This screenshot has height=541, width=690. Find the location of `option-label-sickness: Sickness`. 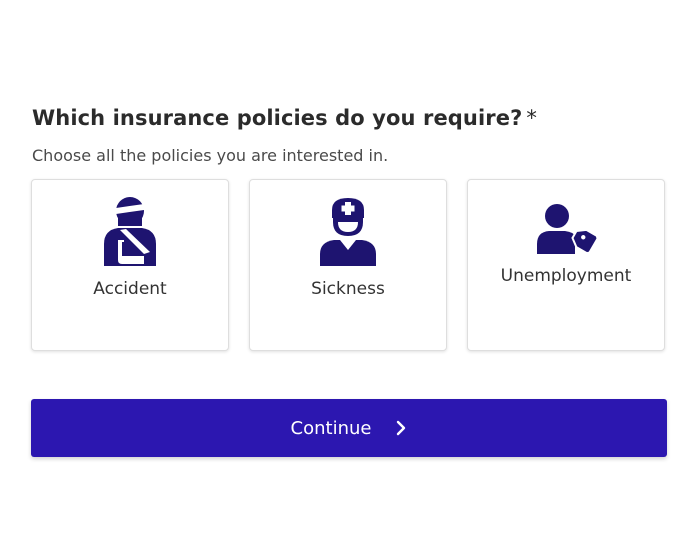

option-label-sickness: Sickness is located at coordinates (348, 289).